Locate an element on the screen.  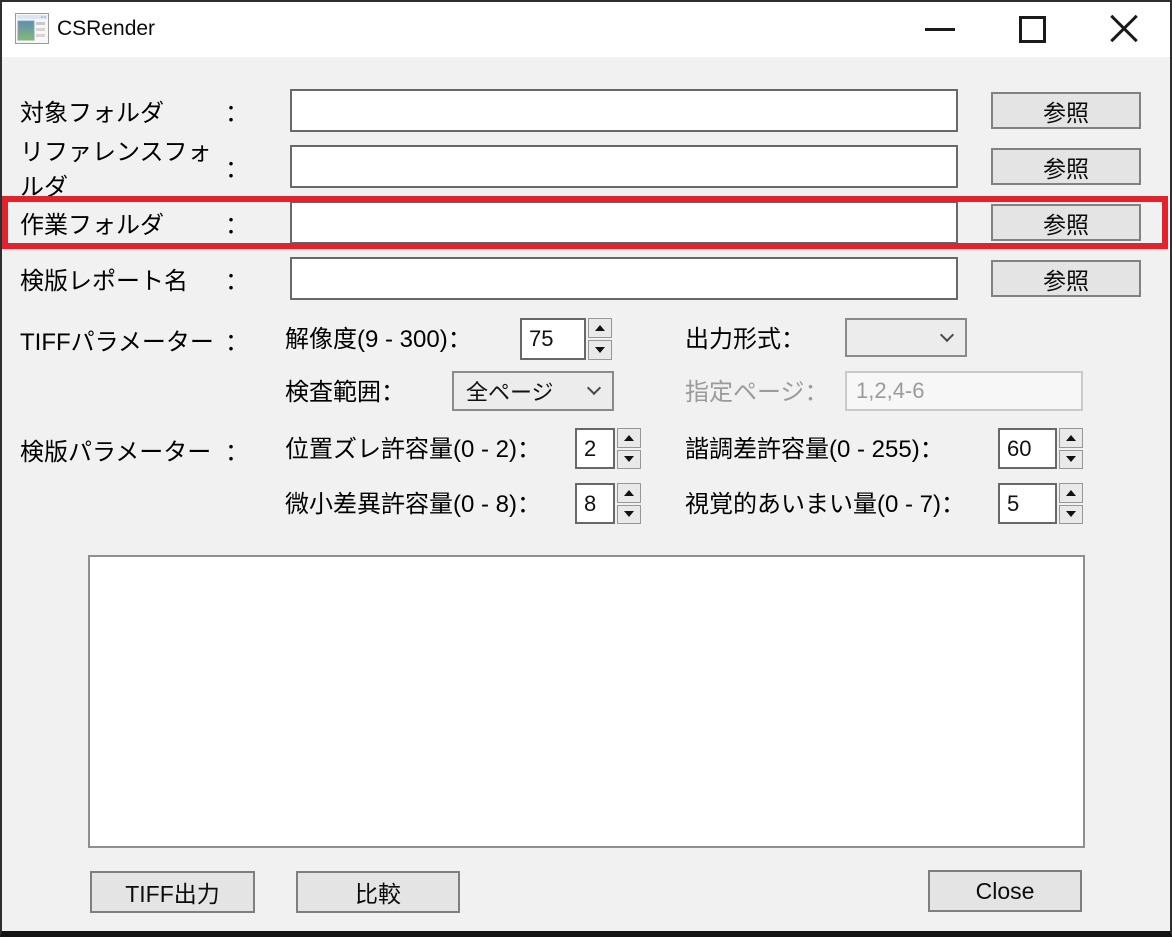
resolution-spinner is located at coordinates (566, 339).